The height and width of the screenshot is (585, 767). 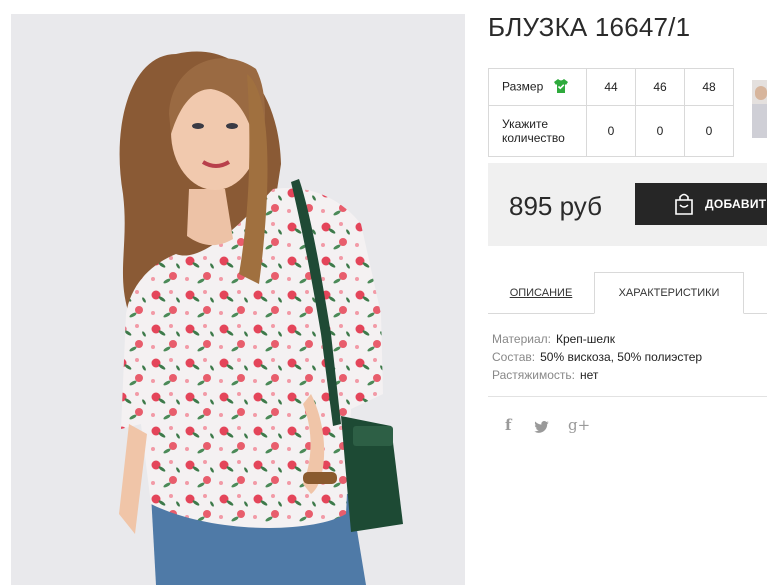 What do you see at coordinates (684, 204) in the screenshot?
I see `shopping-bag-icon` at bounding box center [684, 204].